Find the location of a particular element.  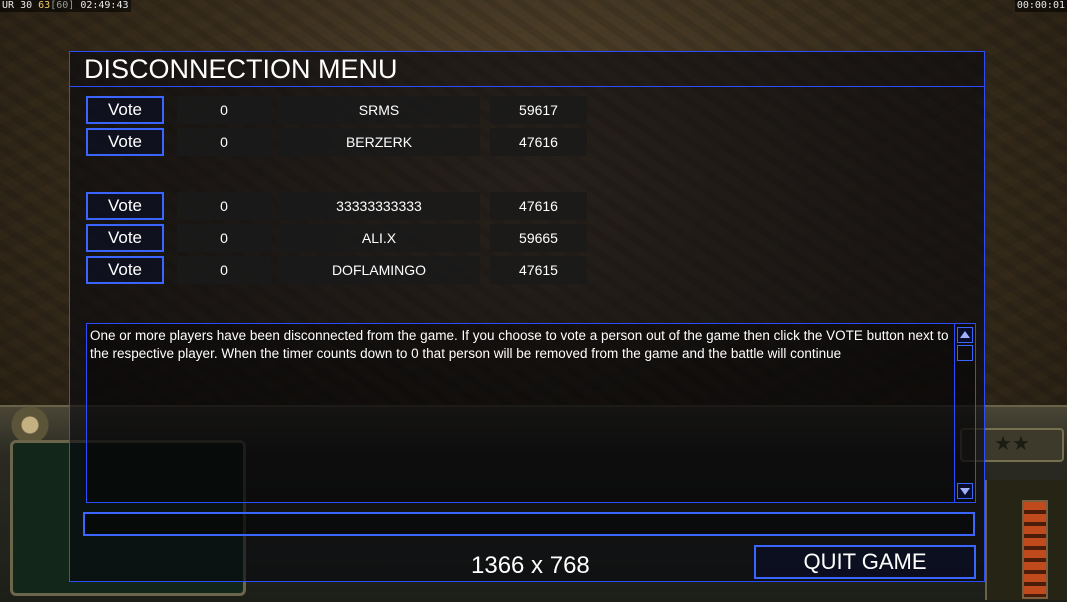

dialog-title: DISCONNECTION MENU is located at coordinates (241, 69).